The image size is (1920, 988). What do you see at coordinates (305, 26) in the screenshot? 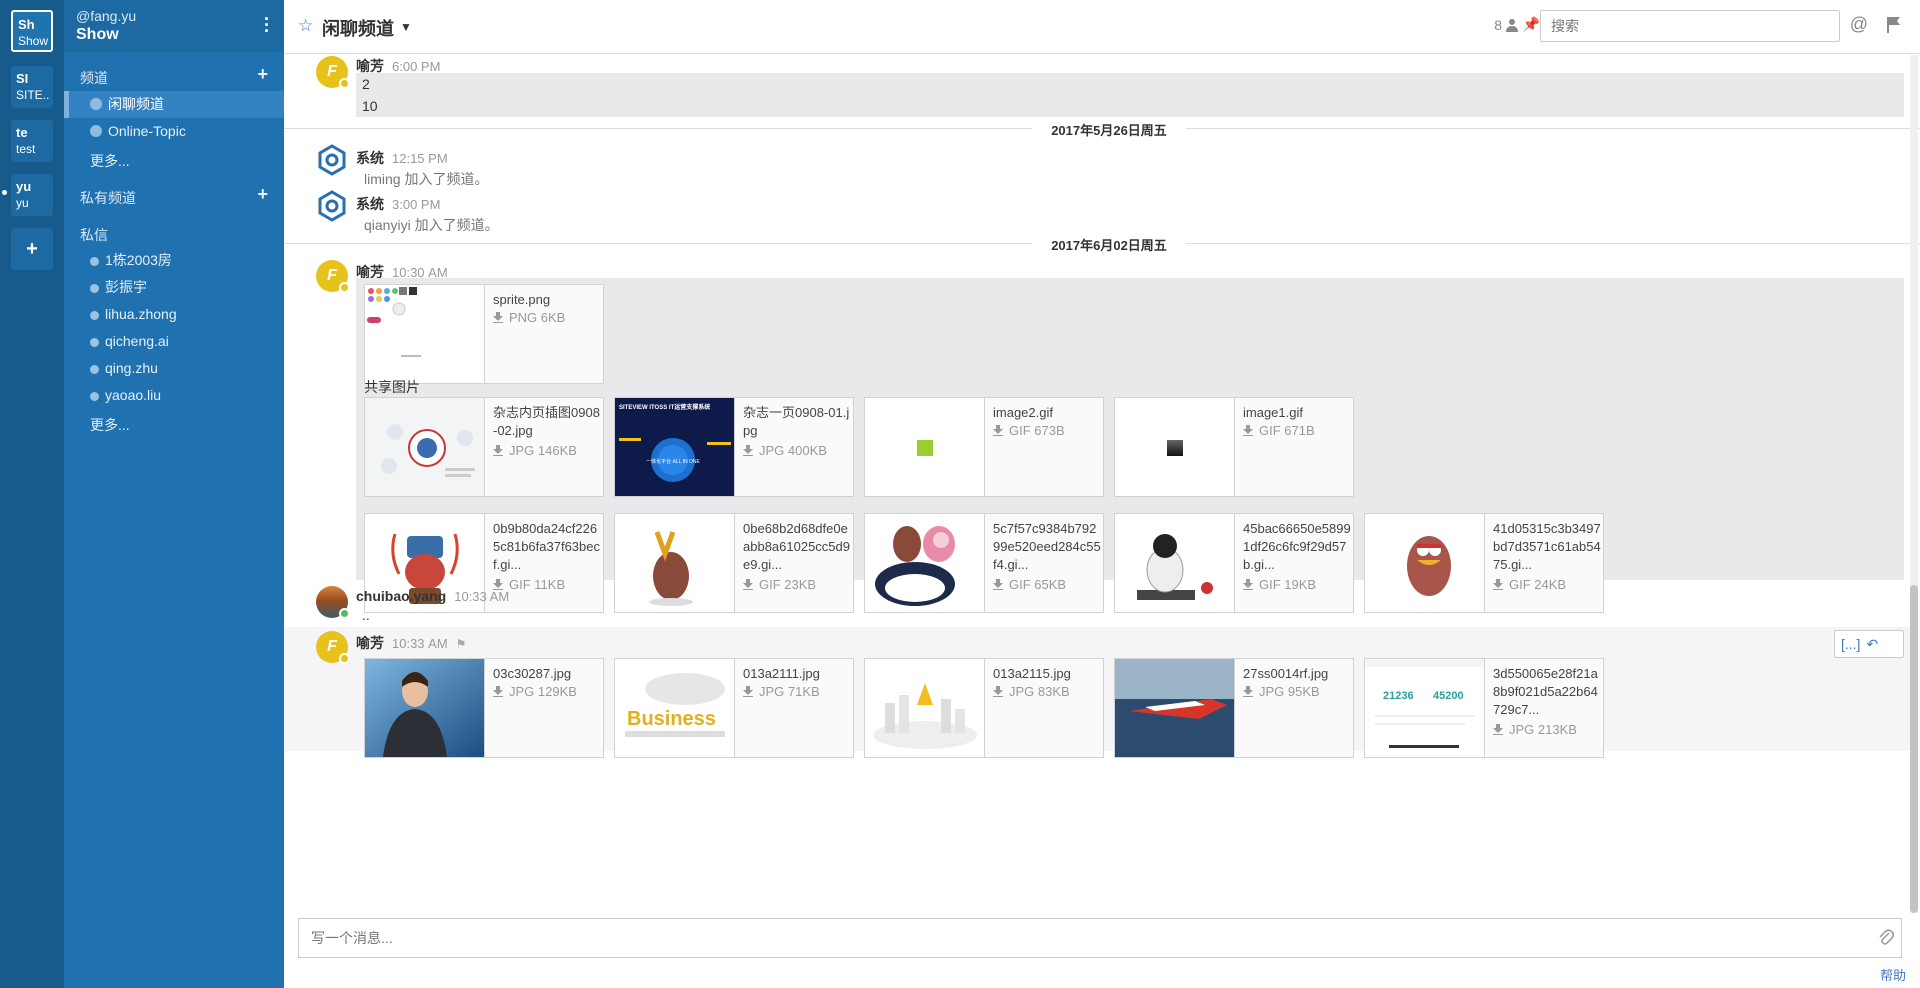
I see `star-icon: ☆` at bounding box center [305, 26].